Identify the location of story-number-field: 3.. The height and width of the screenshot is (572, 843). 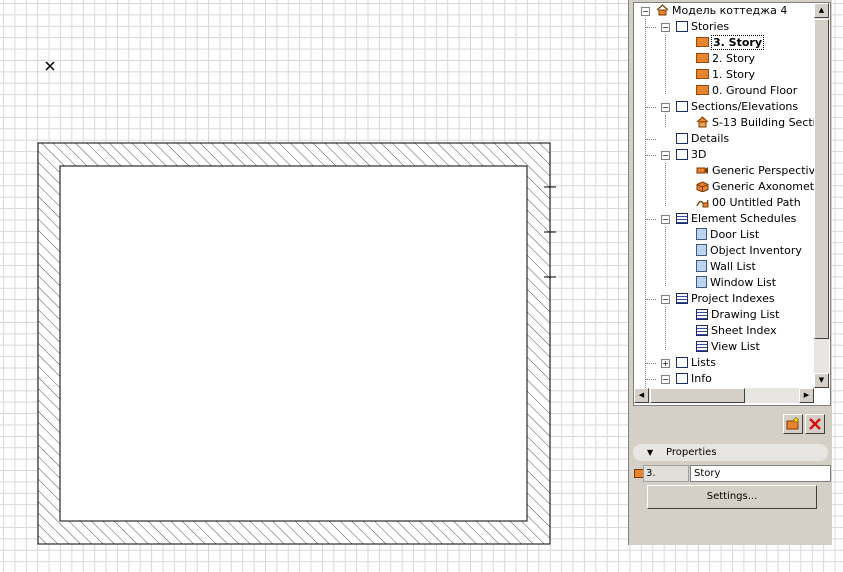
(666, 473).